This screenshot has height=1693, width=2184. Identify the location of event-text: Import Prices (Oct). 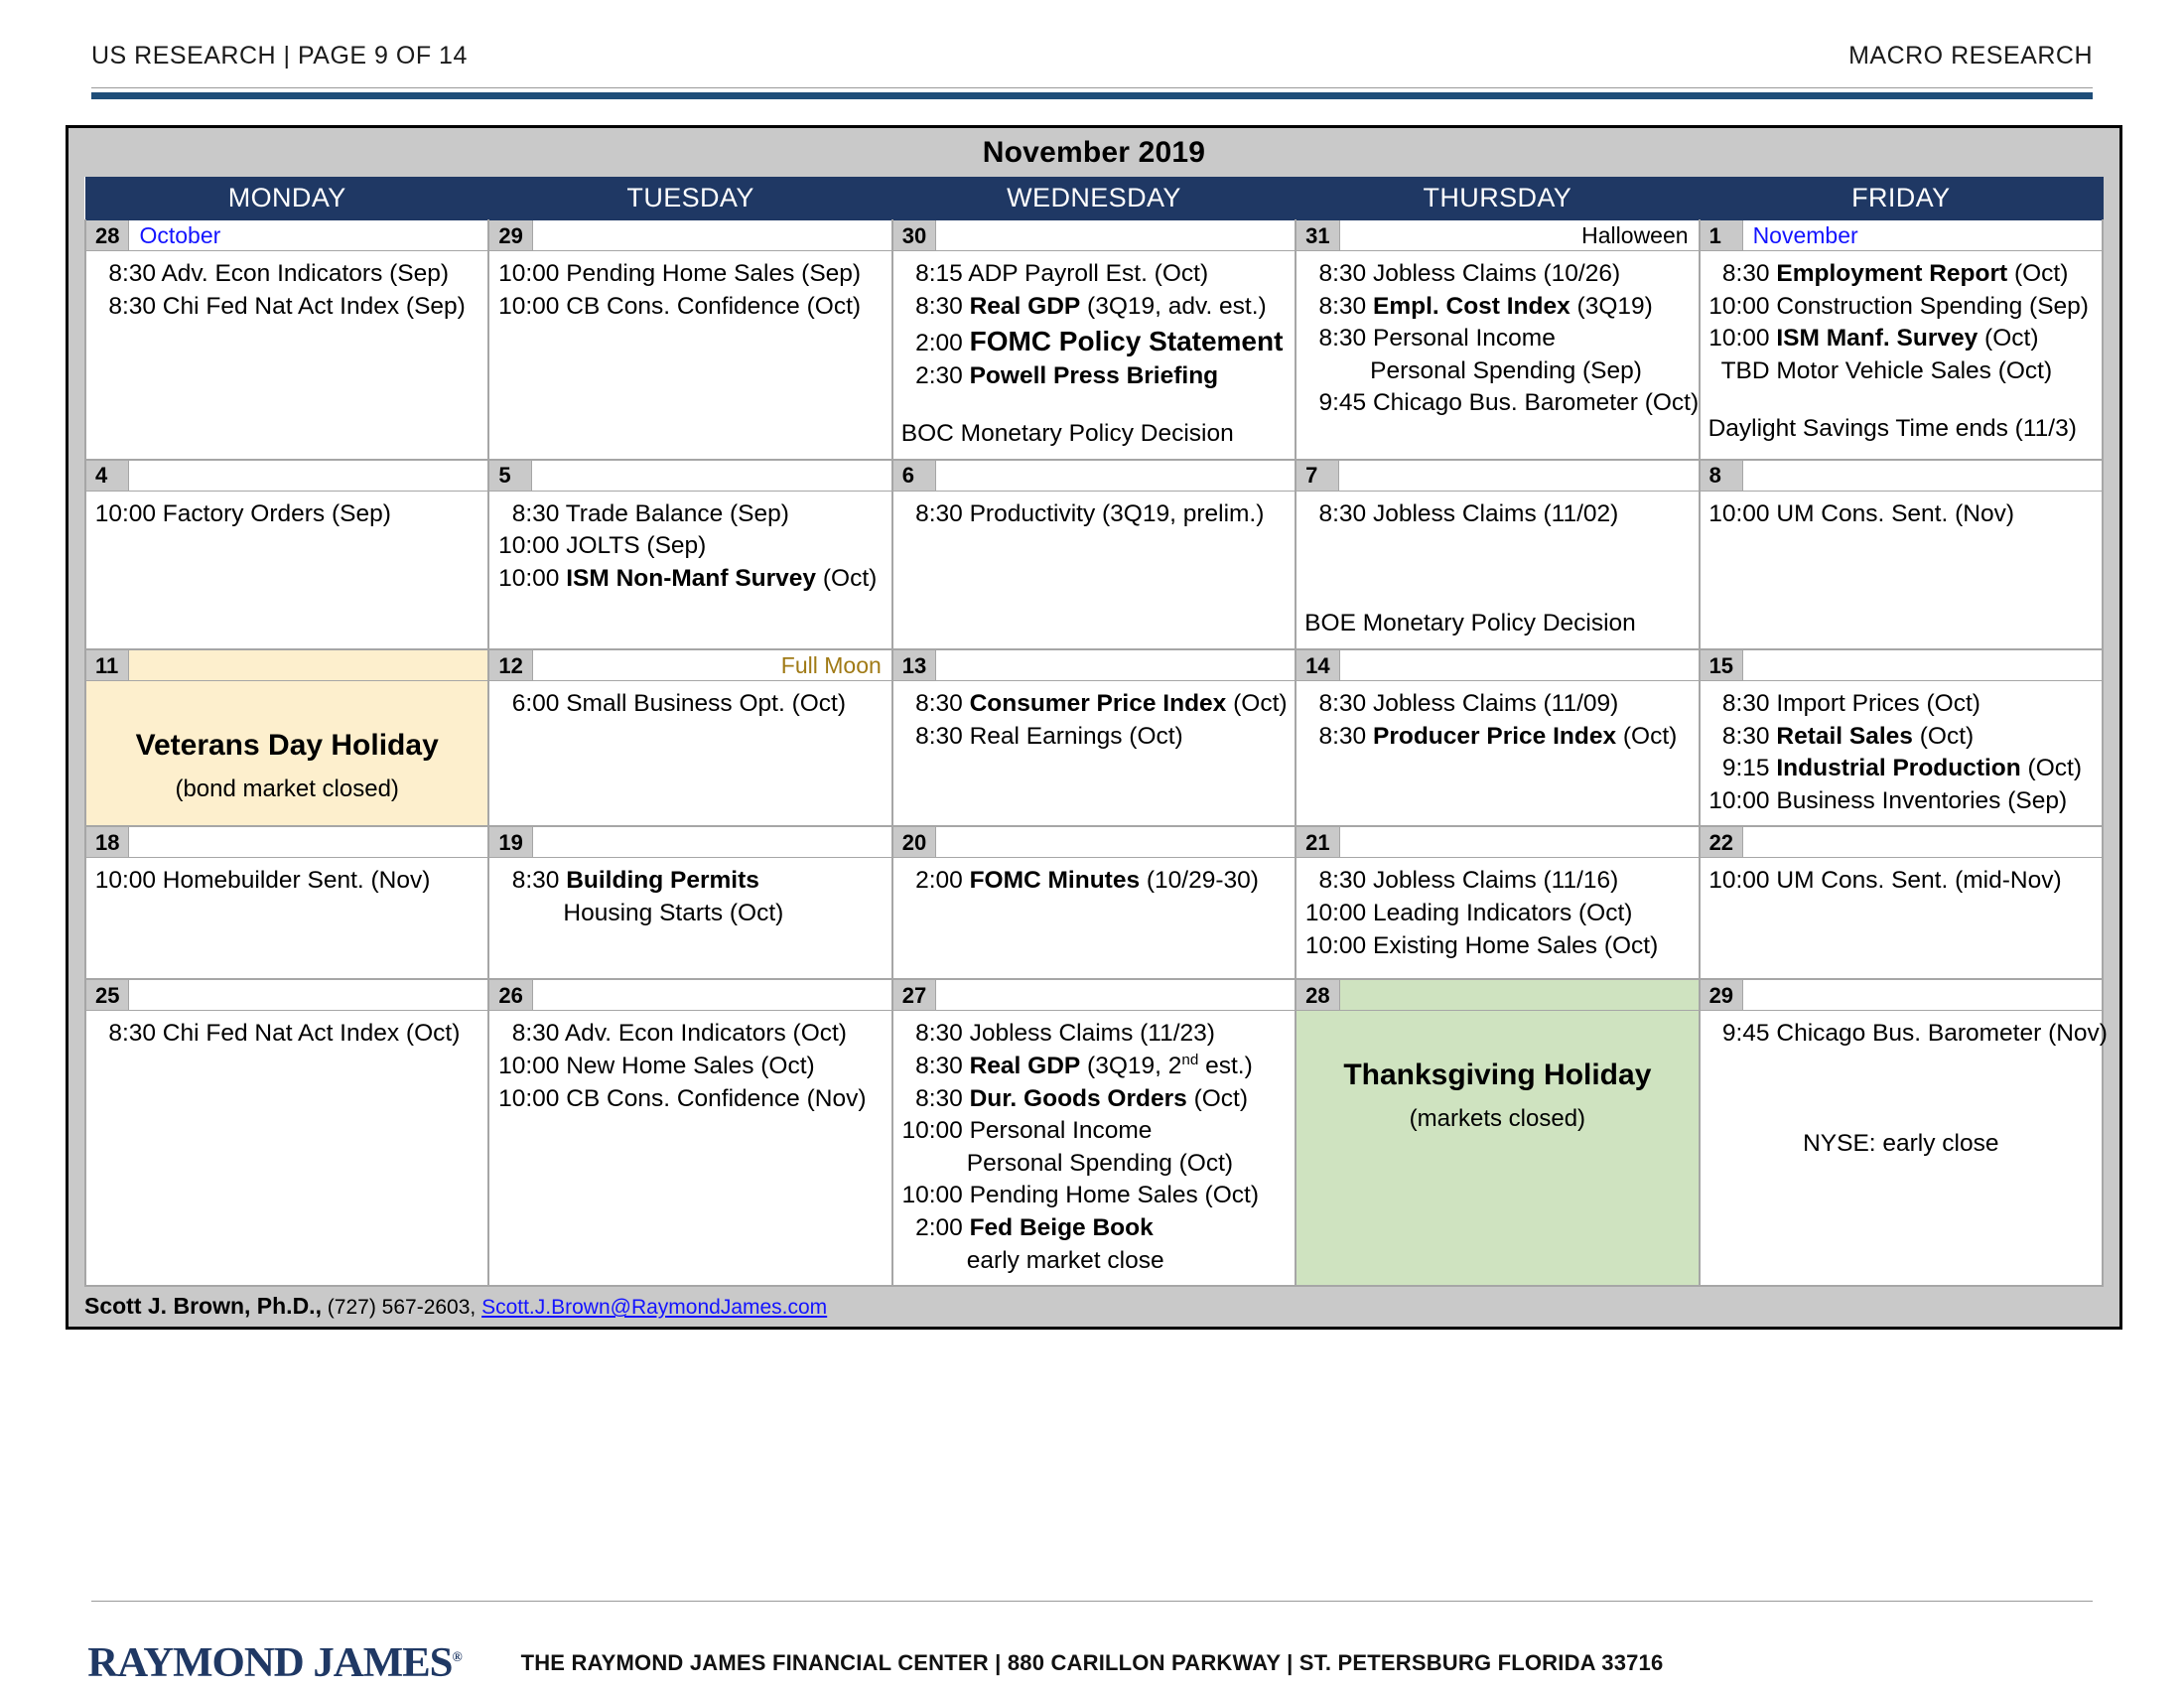
(1874, 704).